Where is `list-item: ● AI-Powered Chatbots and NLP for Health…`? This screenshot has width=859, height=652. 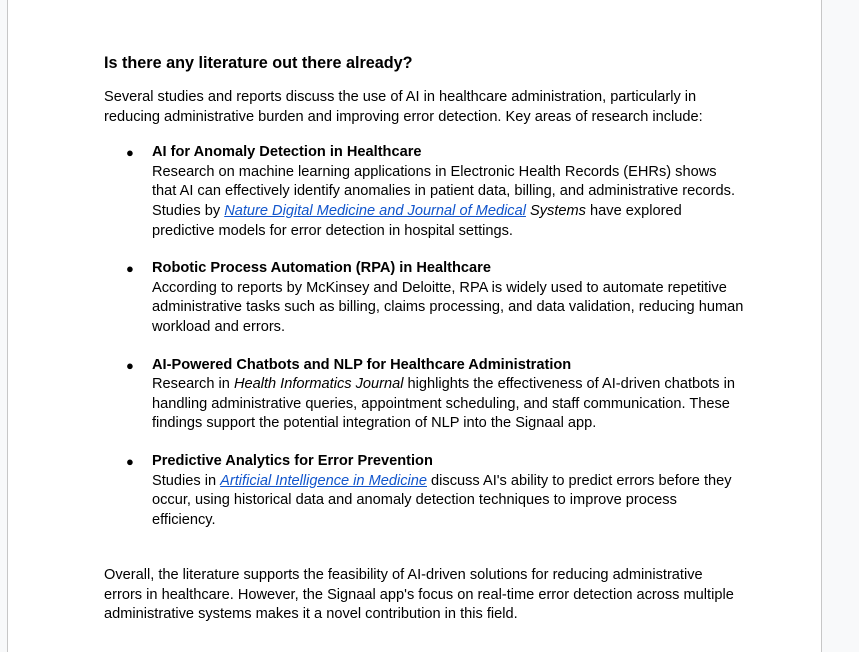 list-item: ● AI-Powered Chatbots and NLP for Health… is located at coordinates (424, 395).